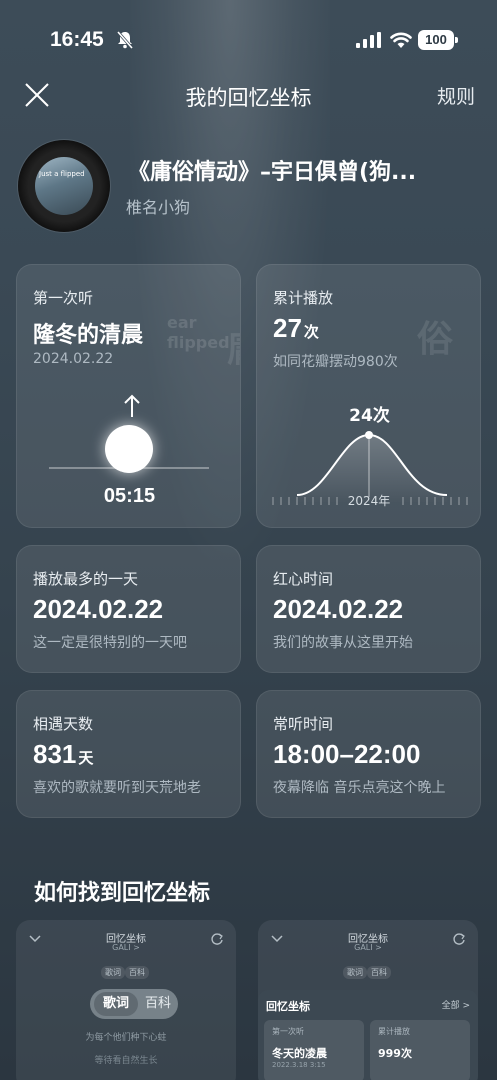 Image resolution: width=497 pixels, height=1080 pixels. I want to click on guide-lyric-line: 等待看自然生长, so click(126, 1061).